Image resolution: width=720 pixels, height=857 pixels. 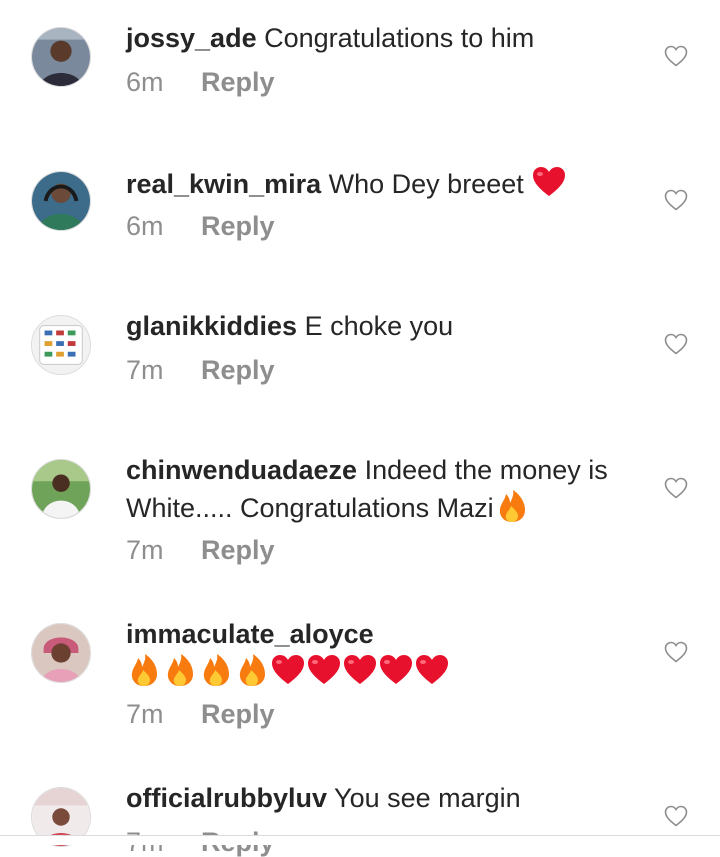 I want to click on comment-body: immaculate_aloyce, so click(x=386, y=653).